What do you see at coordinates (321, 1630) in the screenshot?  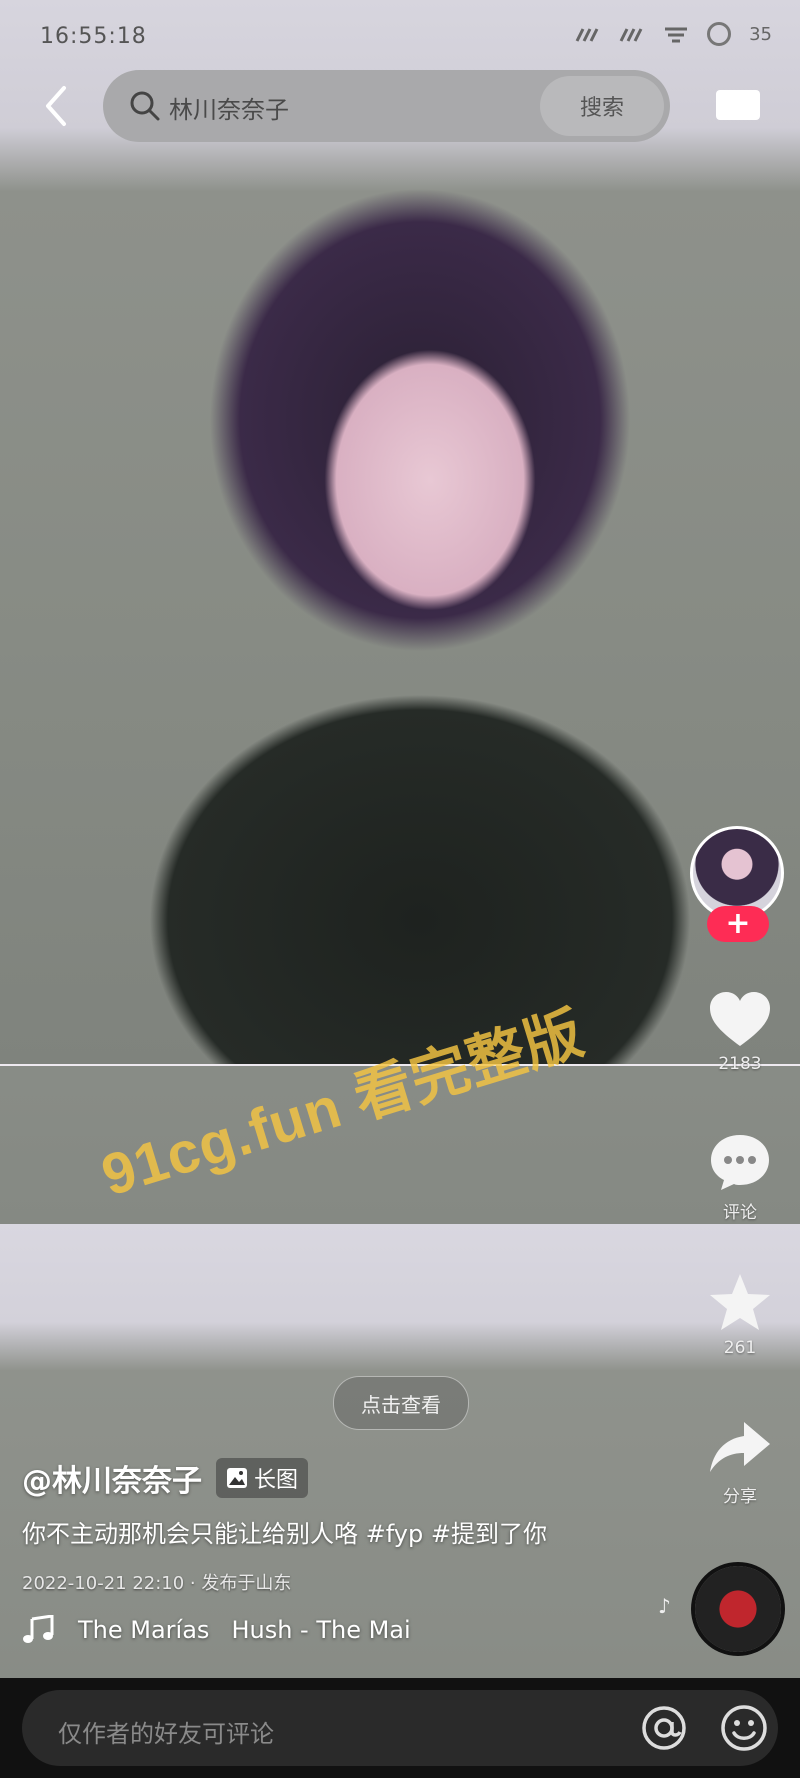 I see `music-song: Hush - The Mai` at bounding box center [321, 1630].